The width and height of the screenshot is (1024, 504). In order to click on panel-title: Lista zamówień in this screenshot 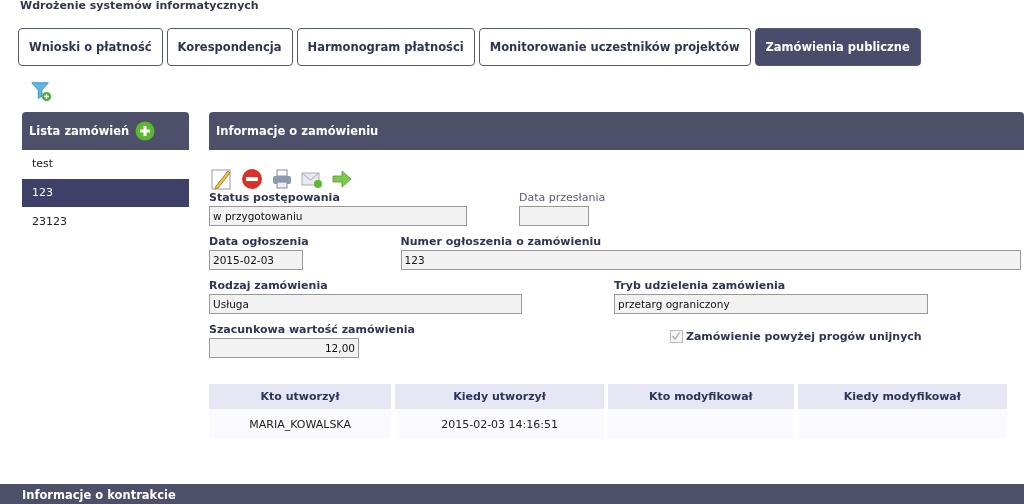, I will do `click(79, 131)`.